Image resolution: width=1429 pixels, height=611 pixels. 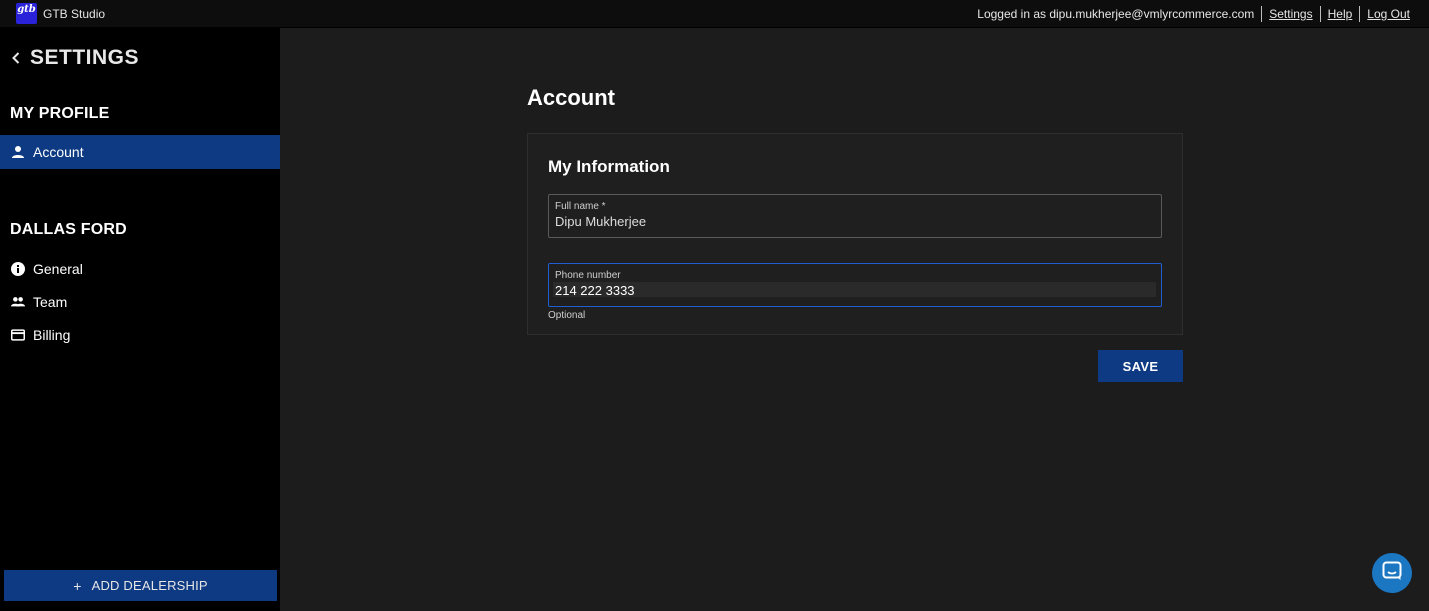 I want to click on chat-icon, so click(x=1392, y=573).